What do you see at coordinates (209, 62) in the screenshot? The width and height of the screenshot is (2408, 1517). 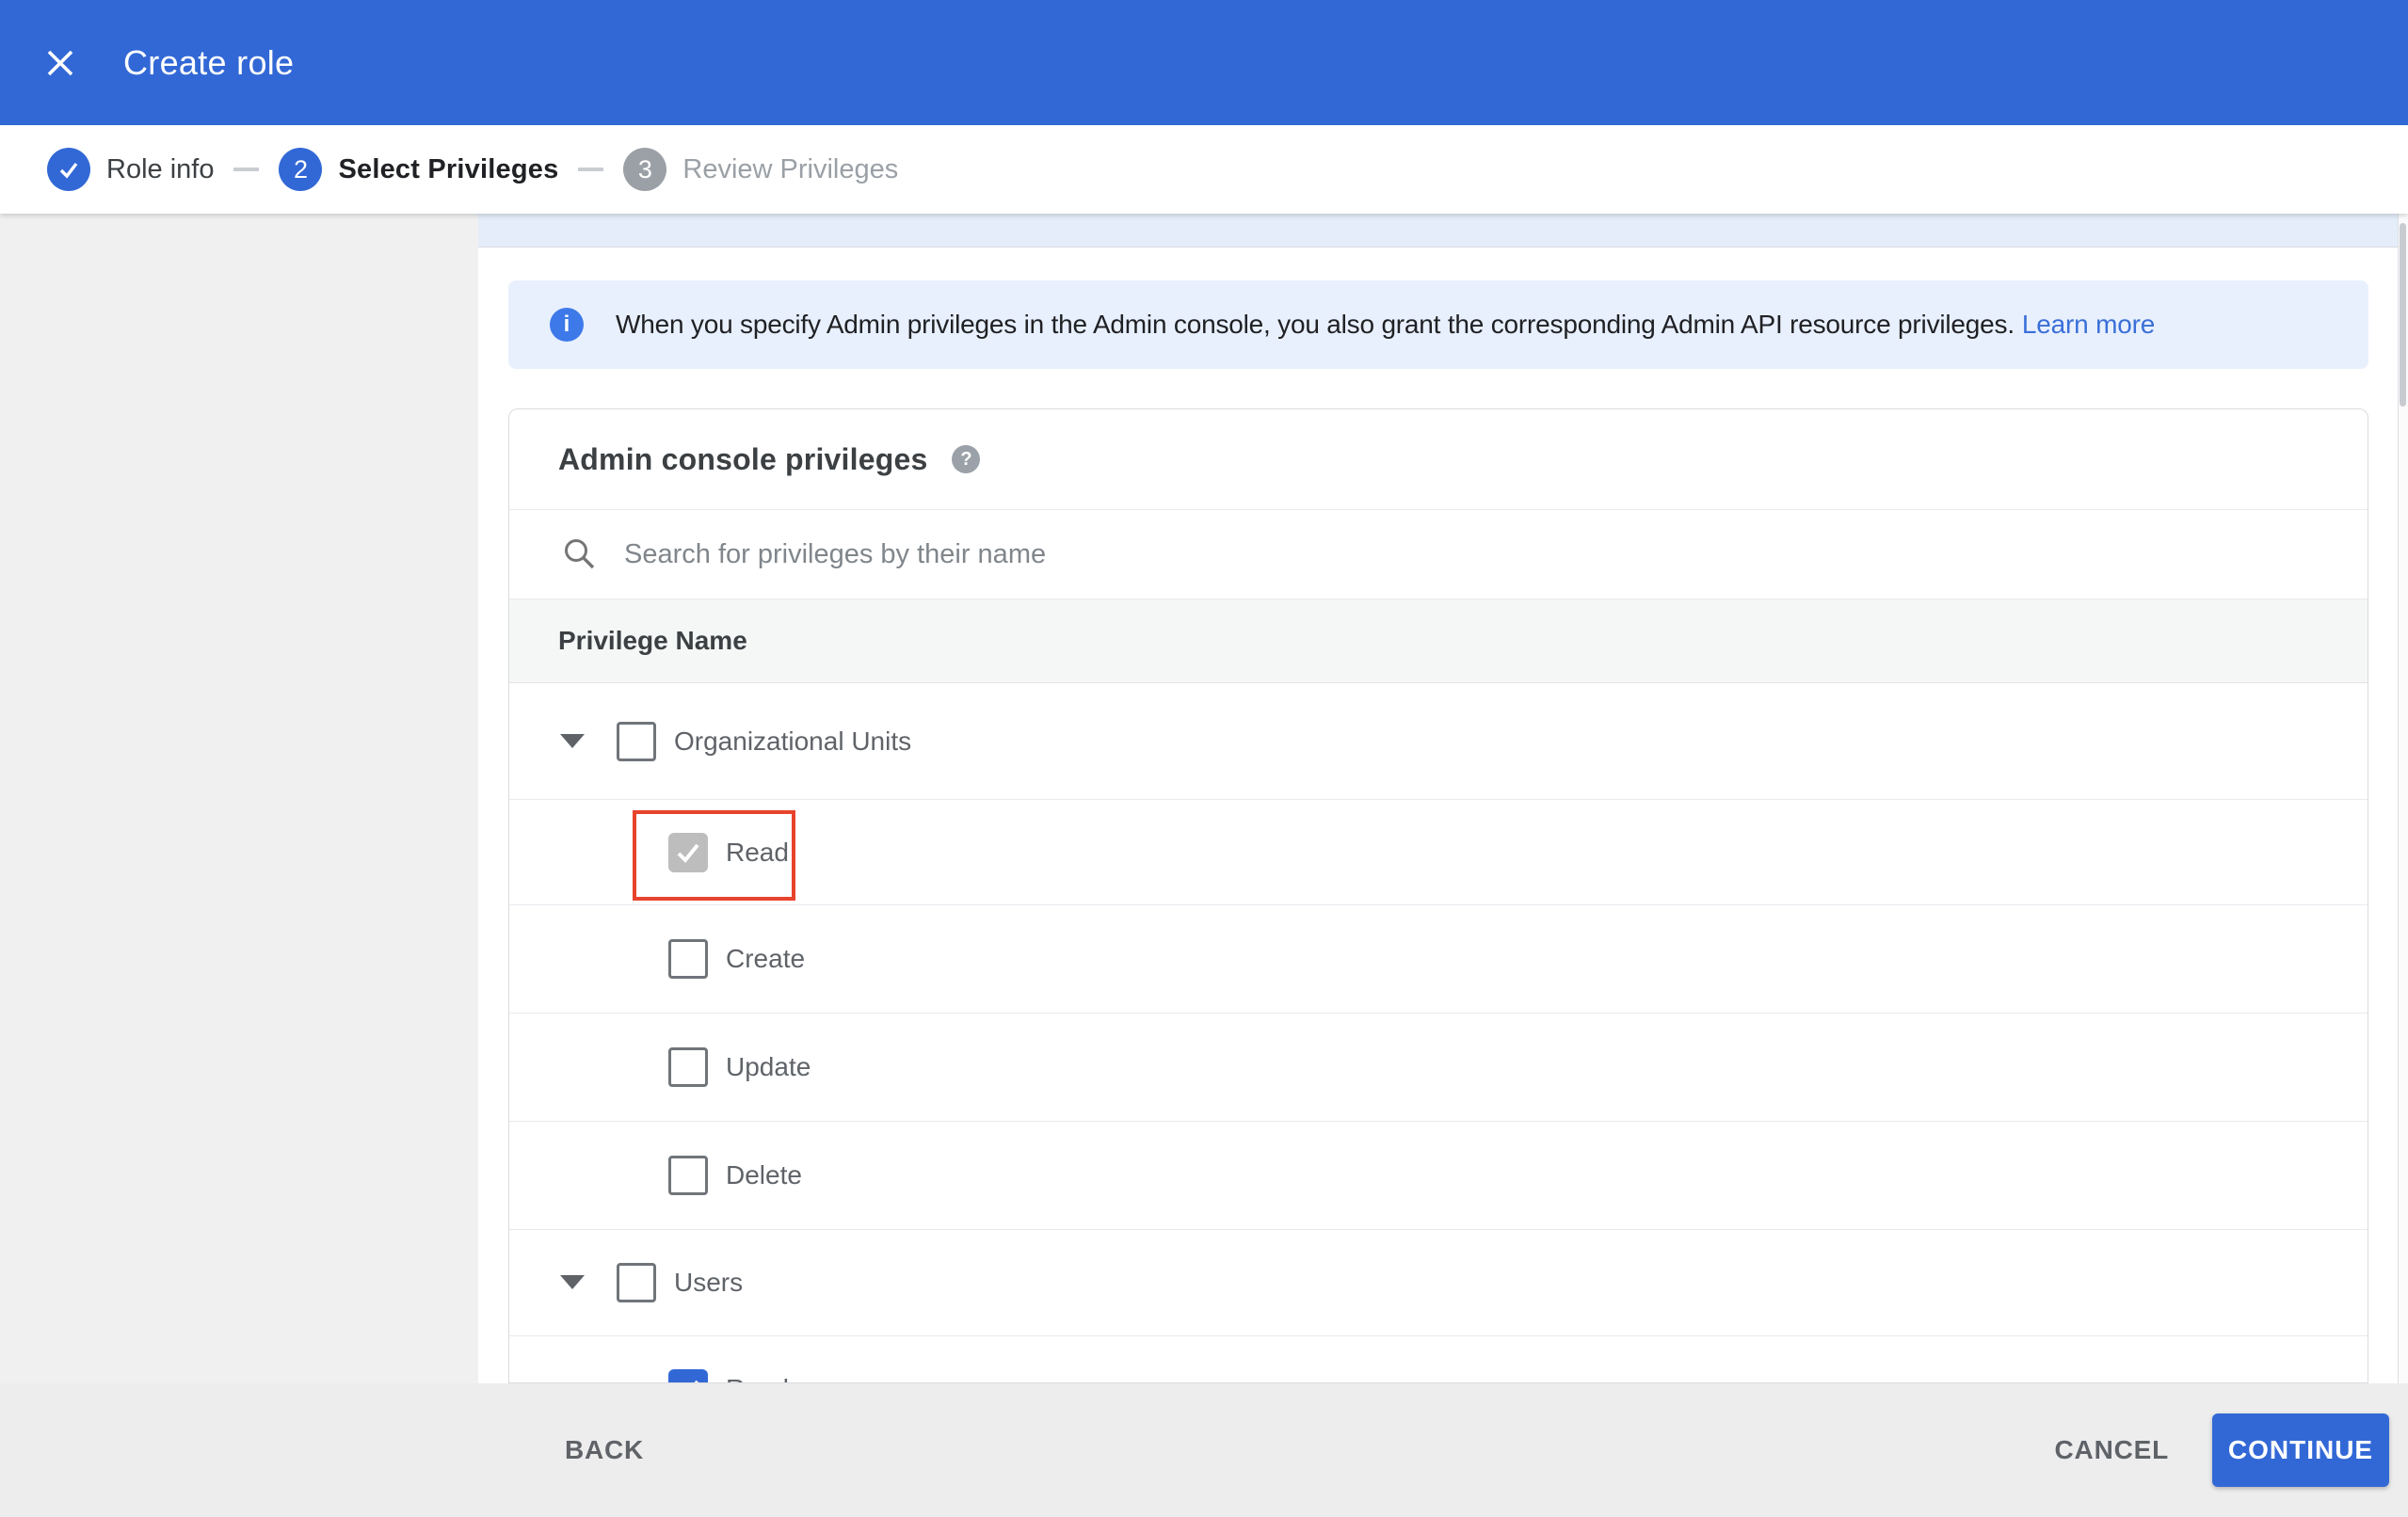 I see `dialog-title: Create role` at bounding box center [209, 62].